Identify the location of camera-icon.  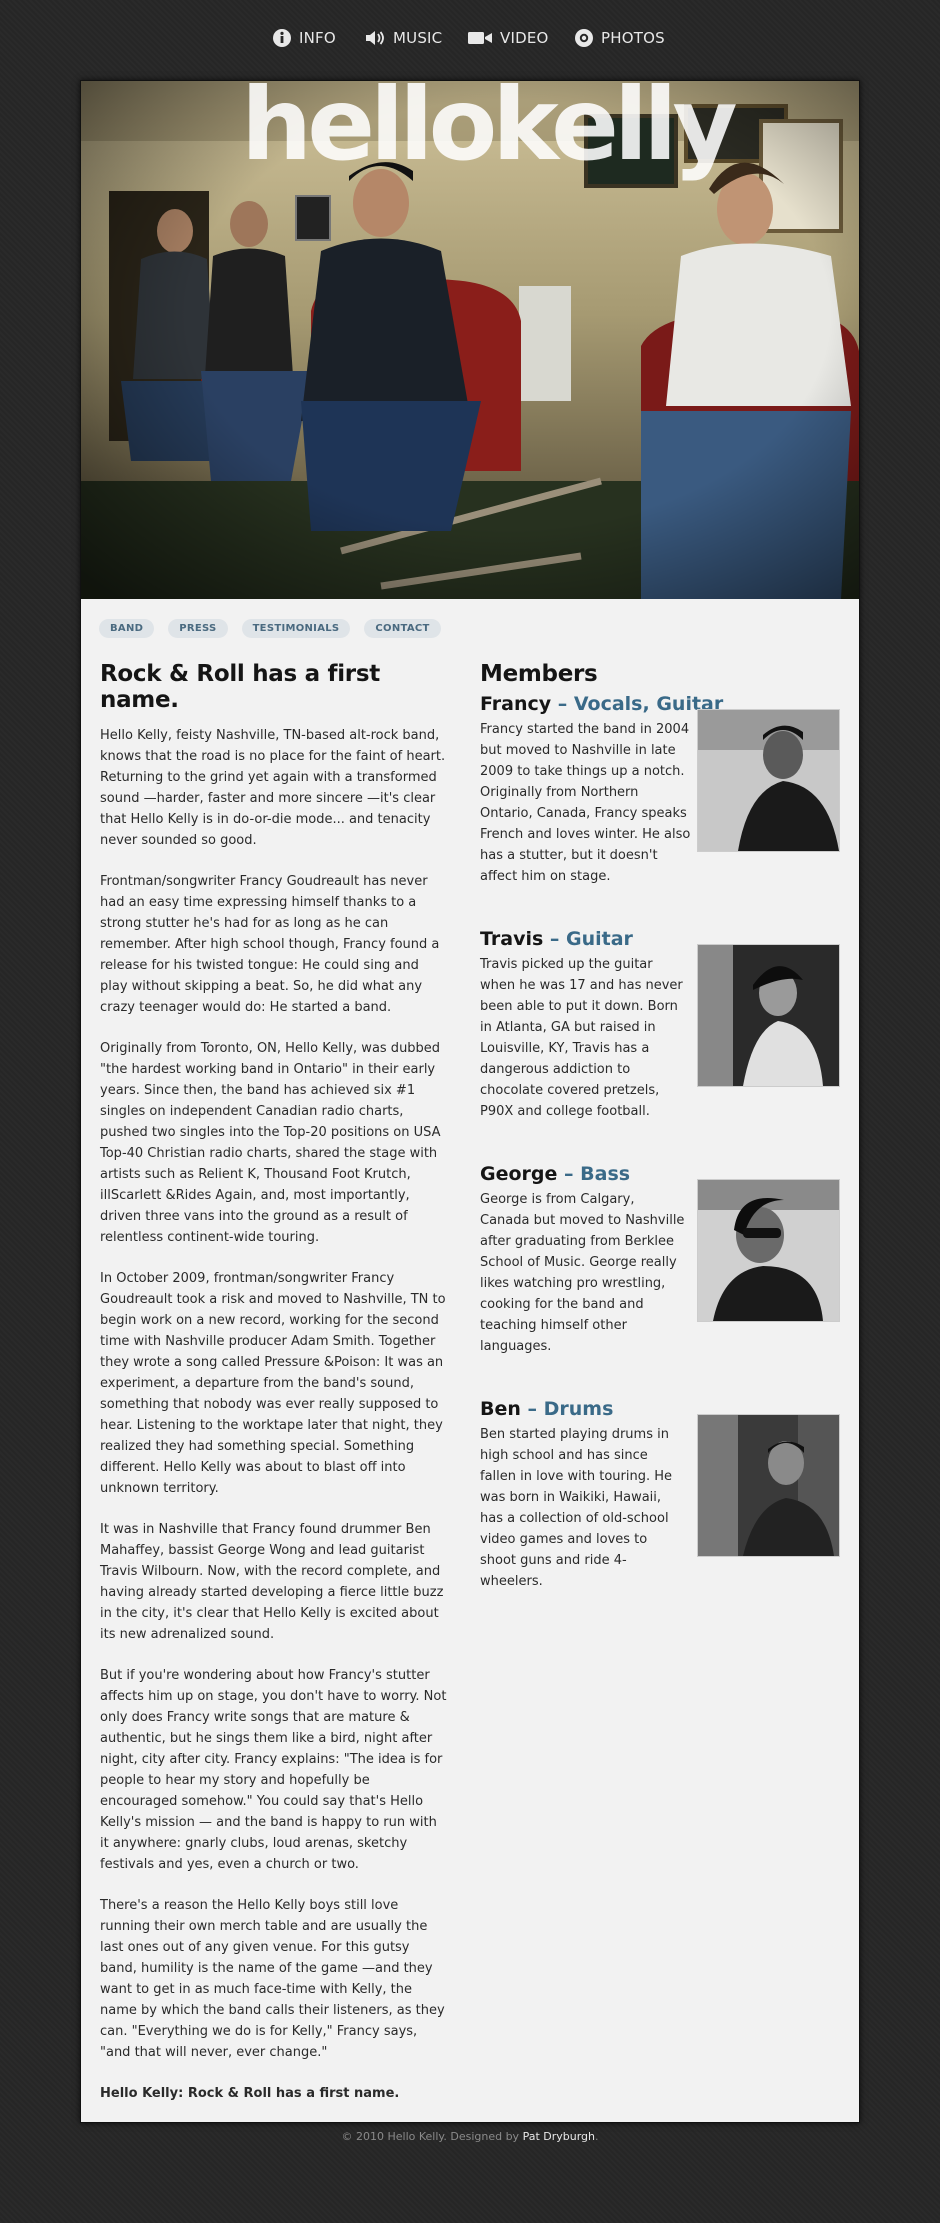
(584, 38).